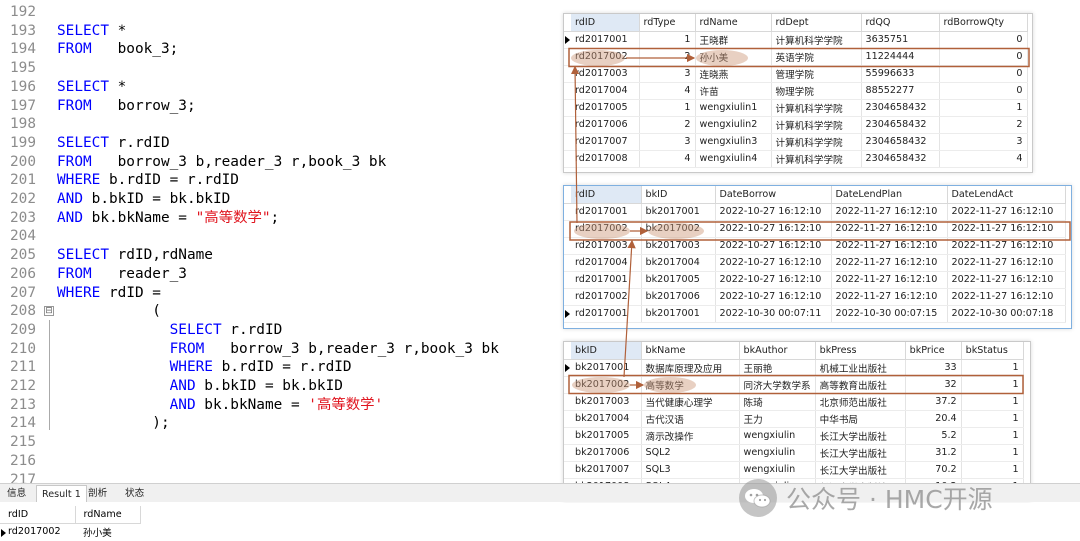 This screenshot has width=1080, height=541. What do you see at coordinates (1006, 297) in the screenshot?
I see `borrow-cell-datelendact: 2022-11-27 16:12:10` at bounding box center [1006, 297].